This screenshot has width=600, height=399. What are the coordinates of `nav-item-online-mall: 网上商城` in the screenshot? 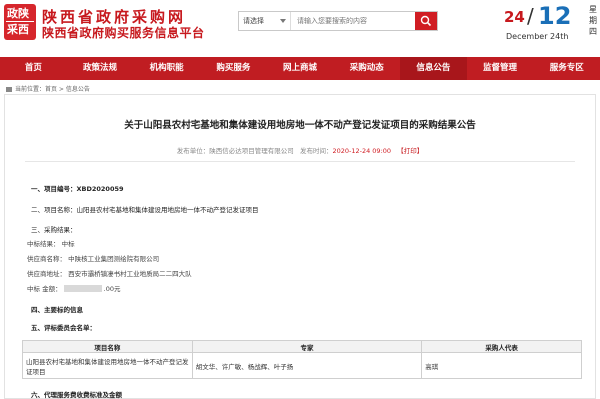 It's located at (300, 68).